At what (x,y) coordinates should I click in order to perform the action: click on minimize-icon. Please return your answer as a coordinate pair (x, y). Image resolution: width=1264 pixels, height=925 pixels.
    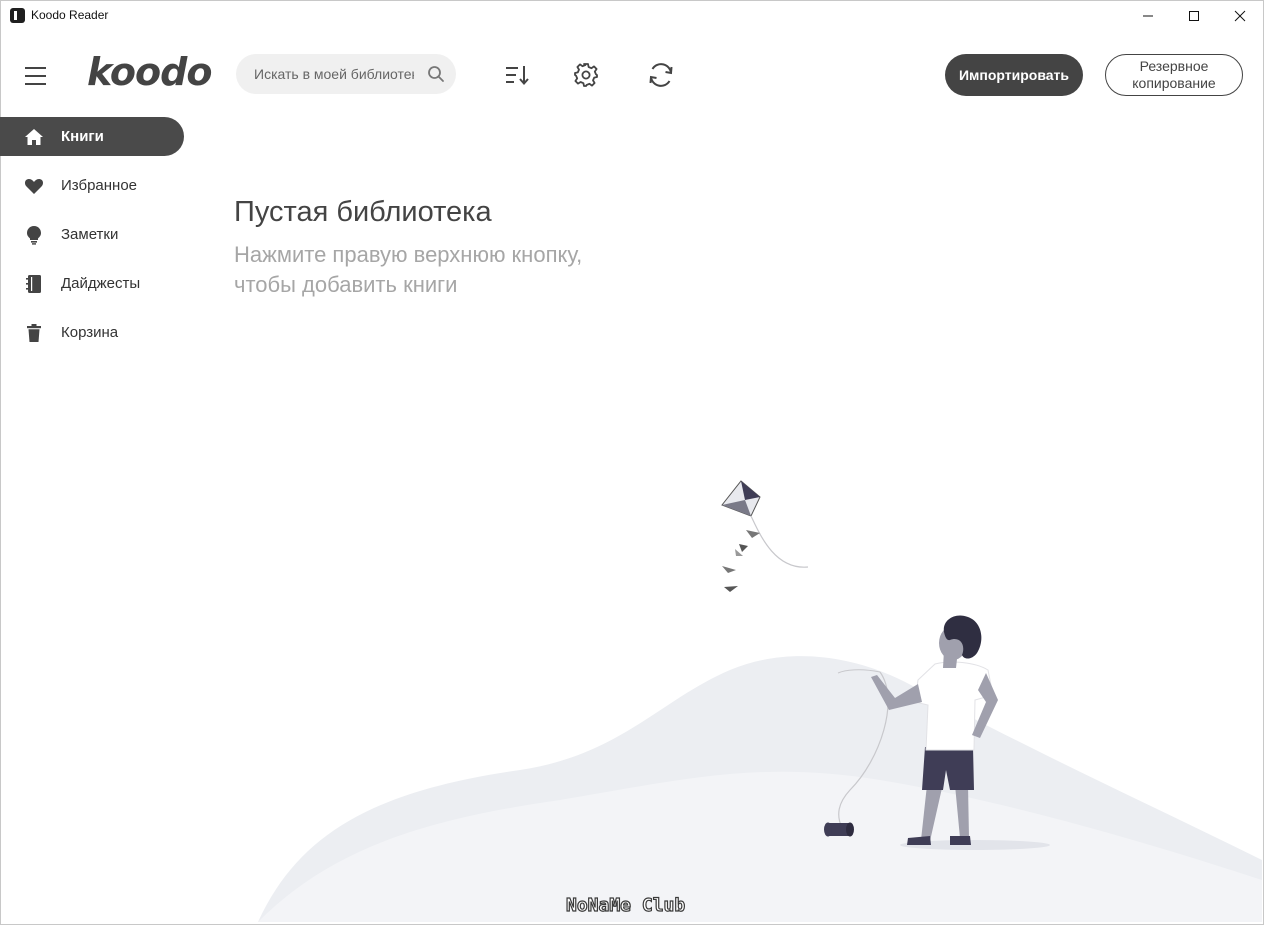
    Looking at the image, I should click on (1148, 16).